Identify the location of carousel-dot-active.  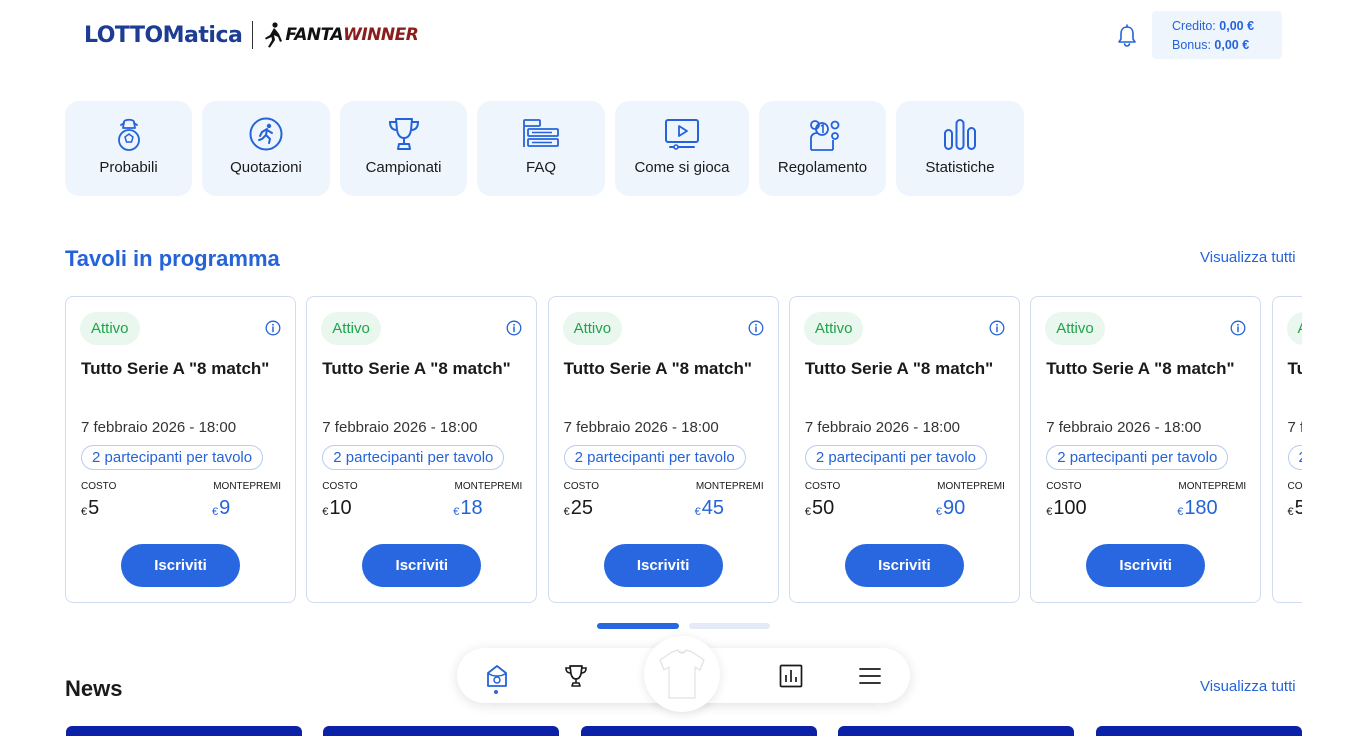
(638, 626).